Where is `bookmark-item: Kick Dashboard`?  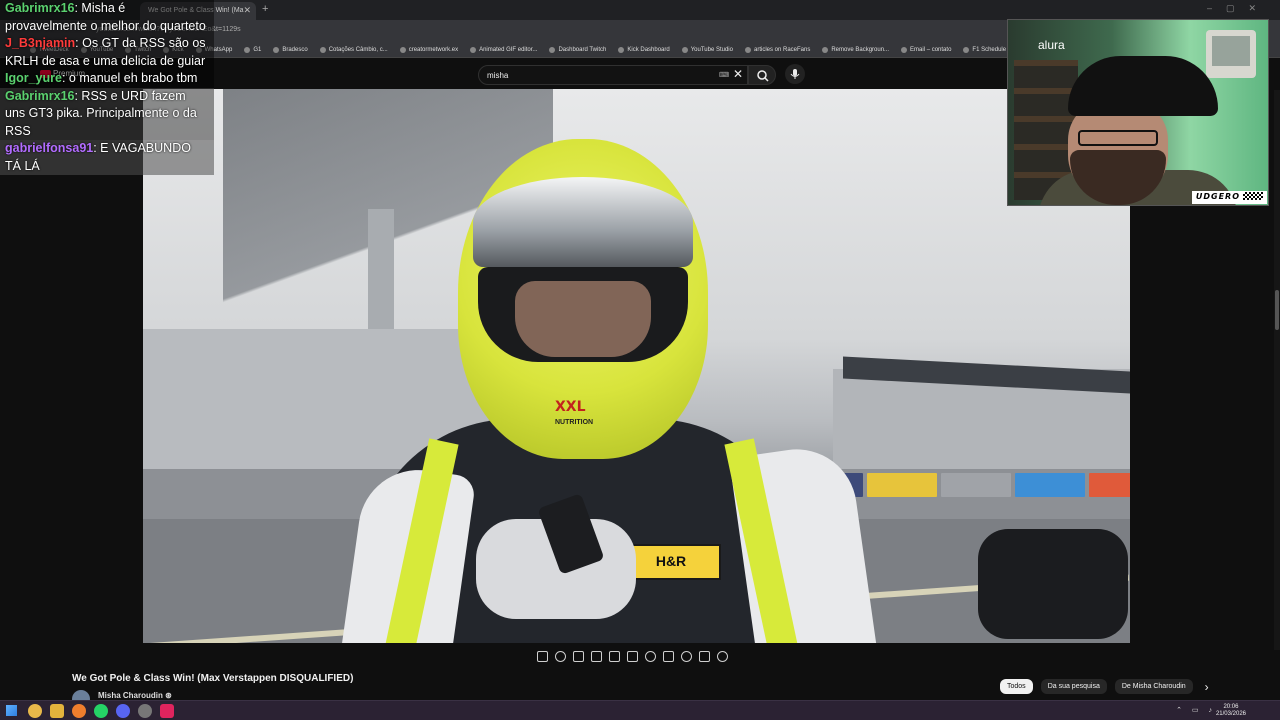 bookmark-item: Kick Dashboard is located at coordinates (644, 49).